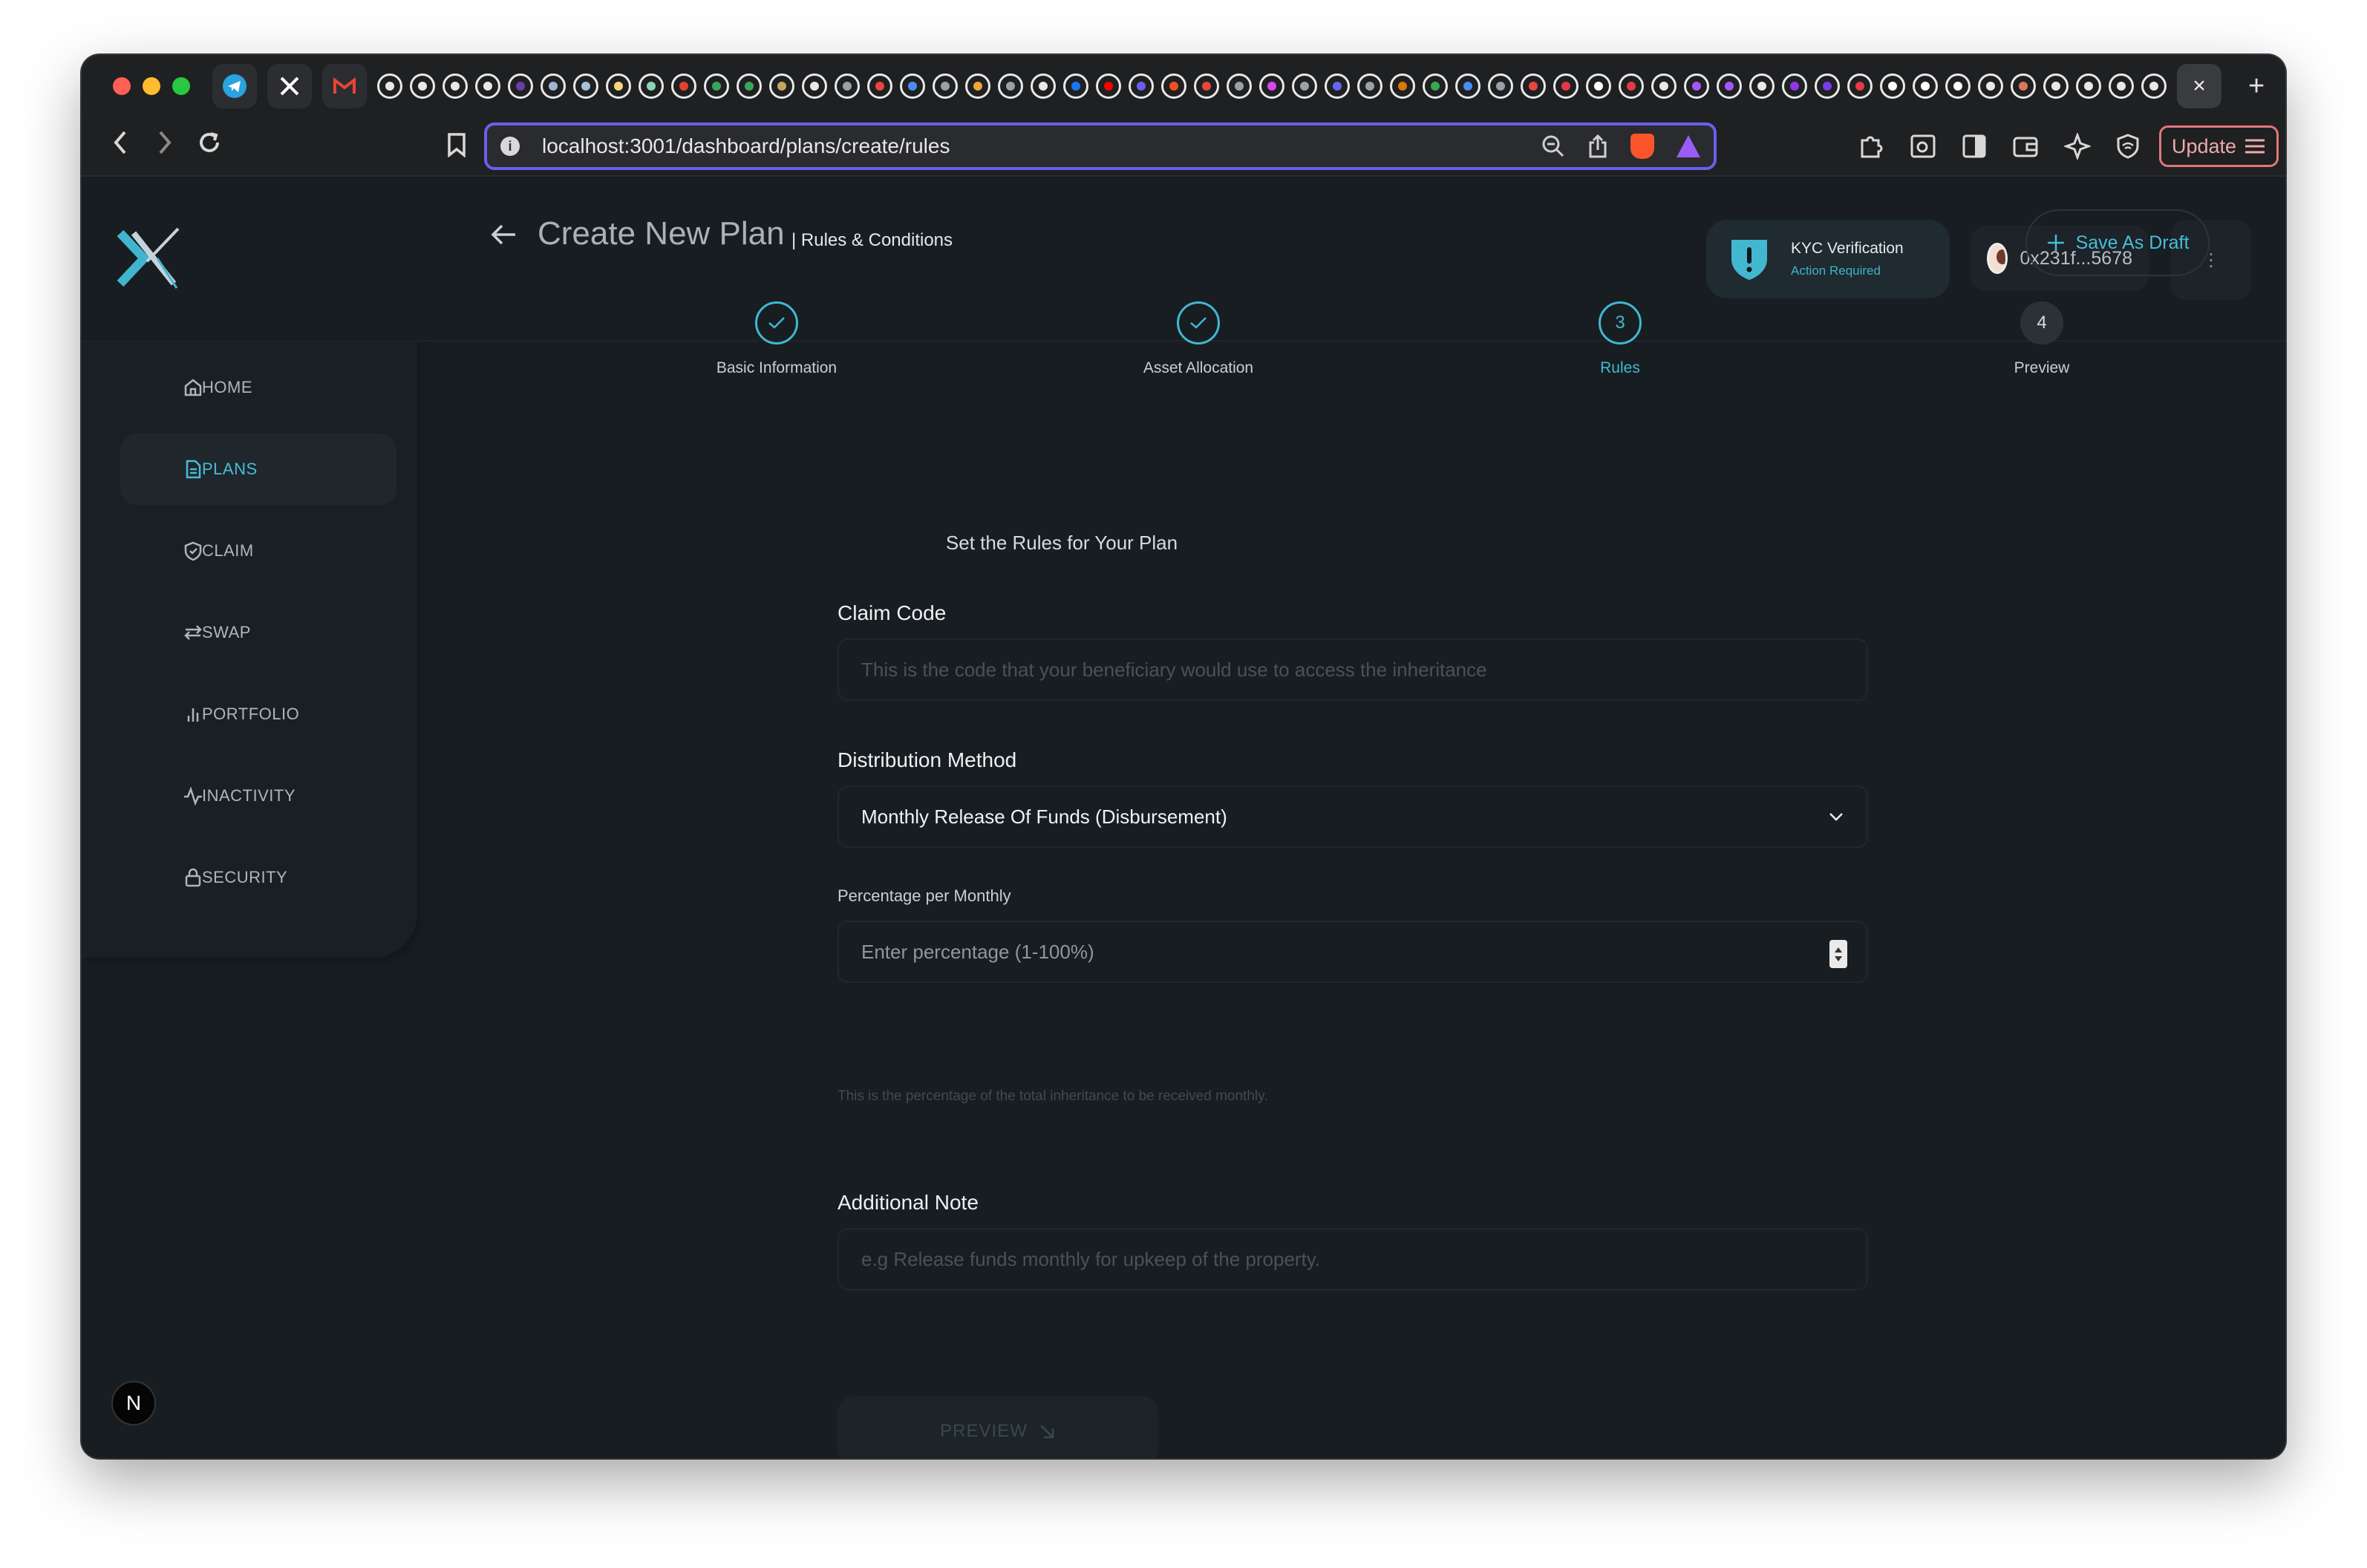 This screenshot has width=2367, height=1568. What do you see at coordinates (1353, 952) in the screenshot?
I see `percentage-input: Enter percentage (1-100%)` at bounding box center [1353, 952].